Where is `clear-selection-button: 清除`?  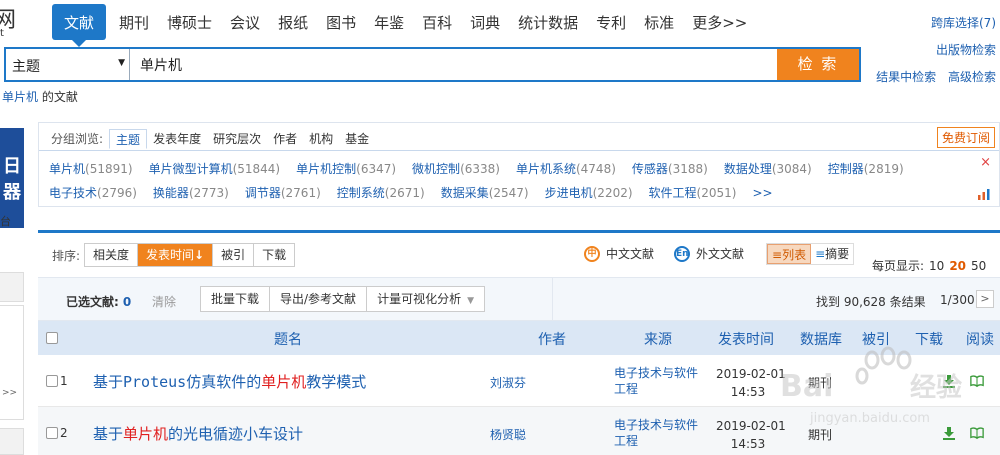 clear-selection-button: 清除 is located at coordinates (164, 301).